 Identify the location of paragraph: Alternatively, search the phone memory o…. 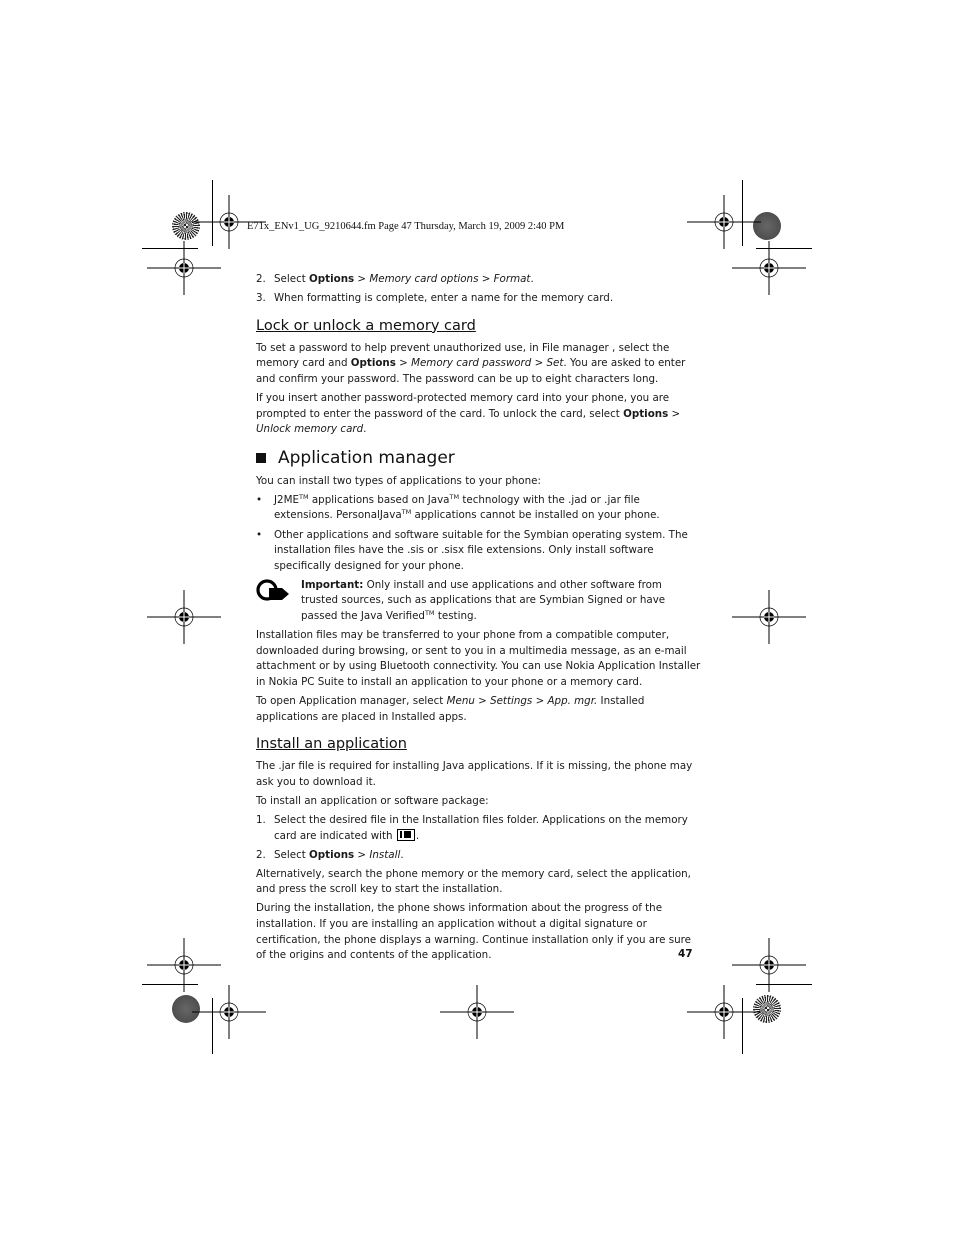
(473, 881).